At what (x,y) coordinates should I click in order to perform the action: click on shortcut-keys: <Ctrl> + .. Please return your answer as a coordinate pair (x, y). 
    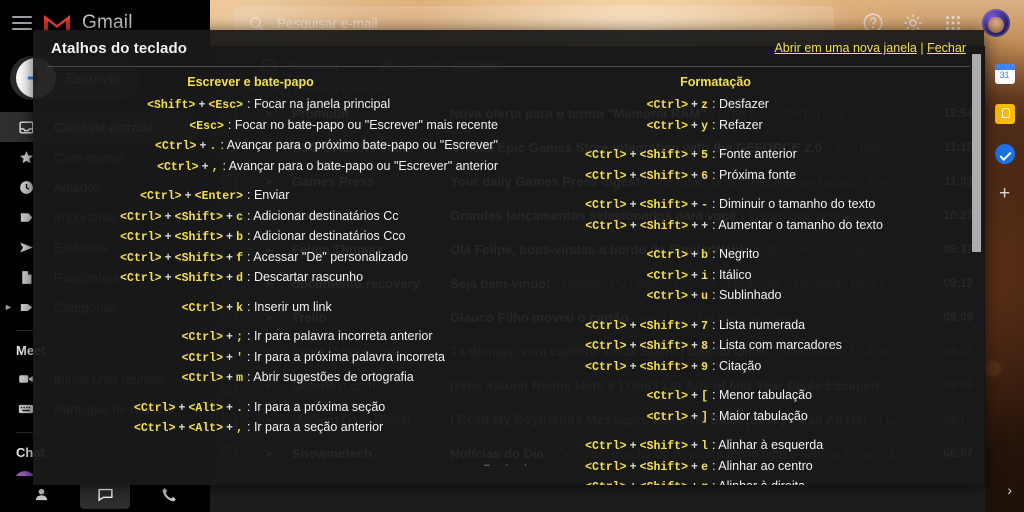
    Looking at the image, I should click on (186, 146).